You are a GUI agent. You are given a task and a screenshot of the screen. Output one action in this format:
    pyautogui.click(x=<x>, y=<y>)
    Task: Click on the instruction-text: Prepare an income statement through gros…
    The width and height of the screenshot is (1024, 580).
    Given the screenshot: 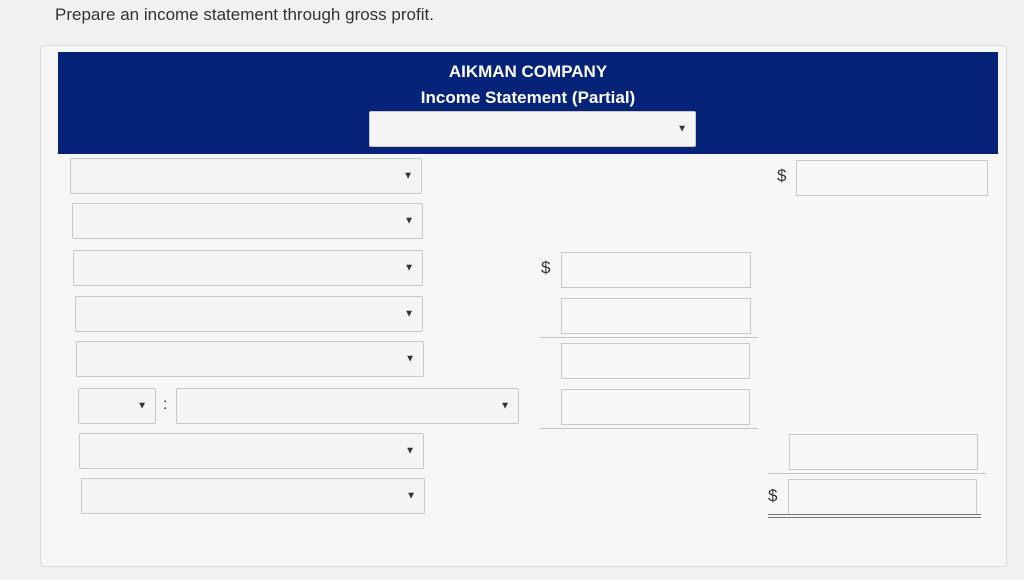 What is the action you would take?
    pyautogui.click(x=244, y=14)
    